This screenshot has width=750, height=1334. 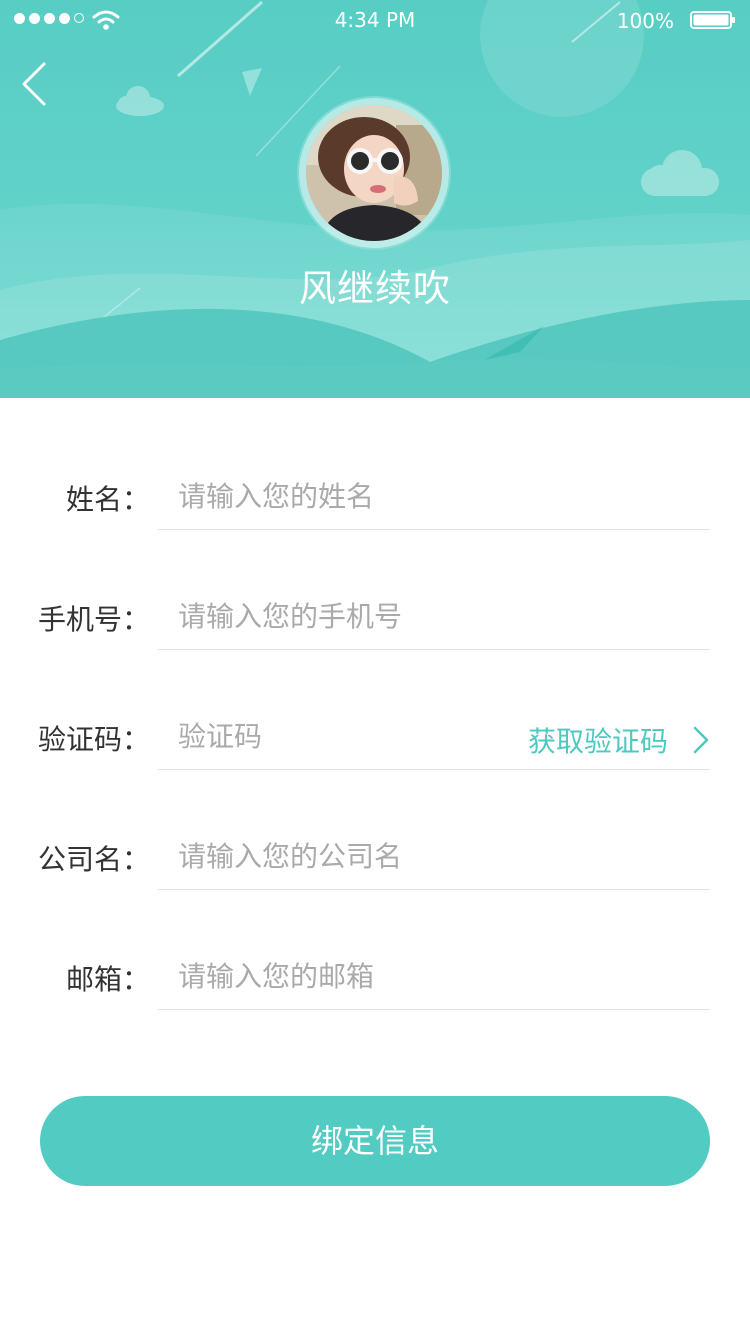 What do you see at coordinates (375, 20) in the screenshot?
I see `status-bar: 4:34 PM 100%` at bounding box center [375, 20].